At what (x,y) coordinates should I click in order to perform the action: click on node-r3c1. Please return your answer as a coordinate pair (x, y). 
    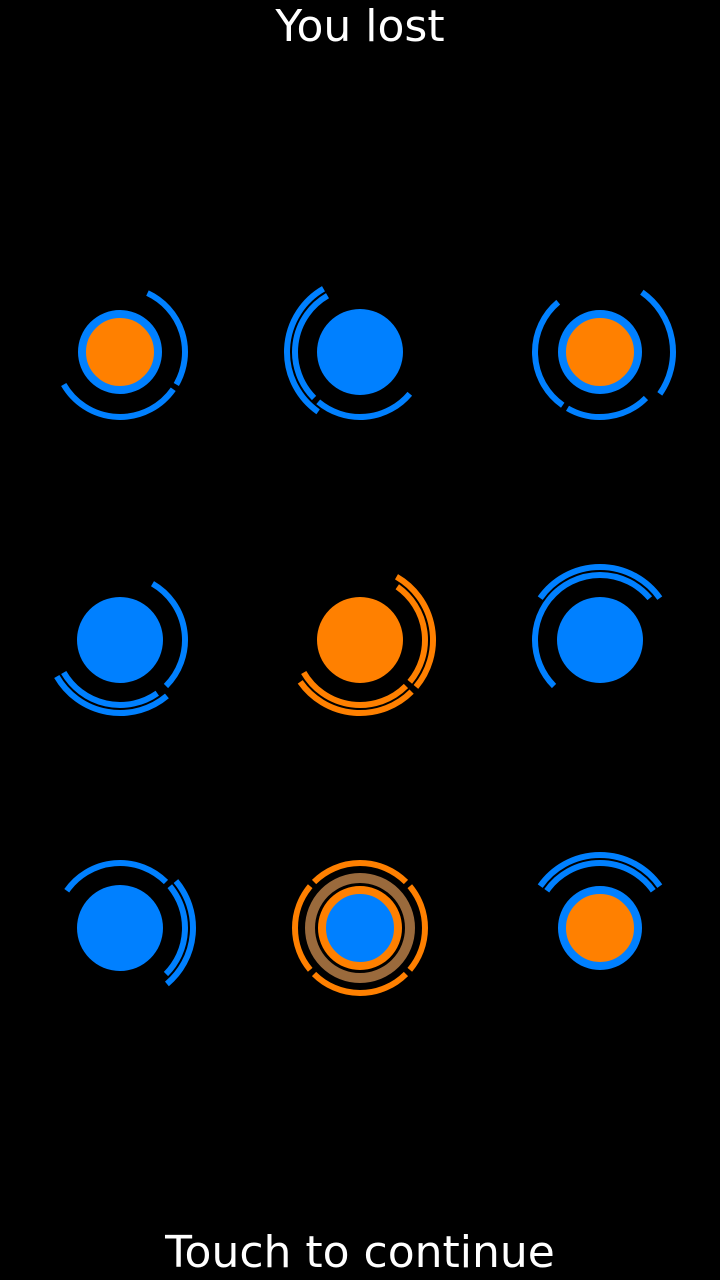
    Looking at the image, I should click on (130, 923).